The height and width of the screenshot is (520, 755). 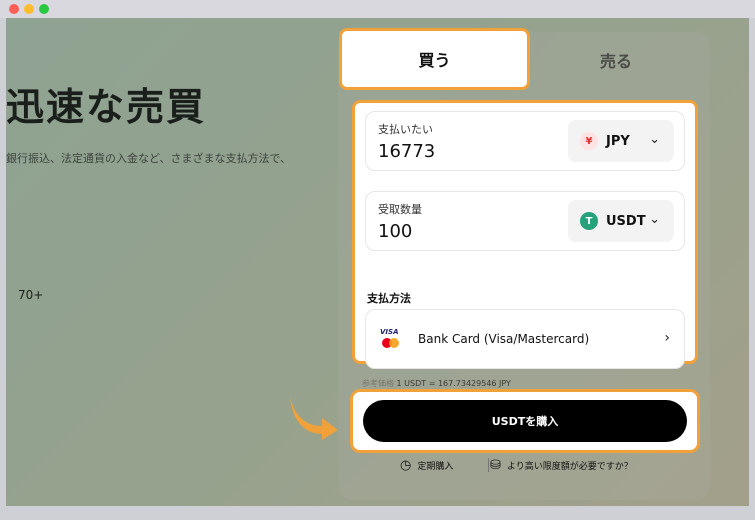 I want to click on higher-limit-link: ⛁ より高い限度額が必要ですか？, so click(x=561, y=465).